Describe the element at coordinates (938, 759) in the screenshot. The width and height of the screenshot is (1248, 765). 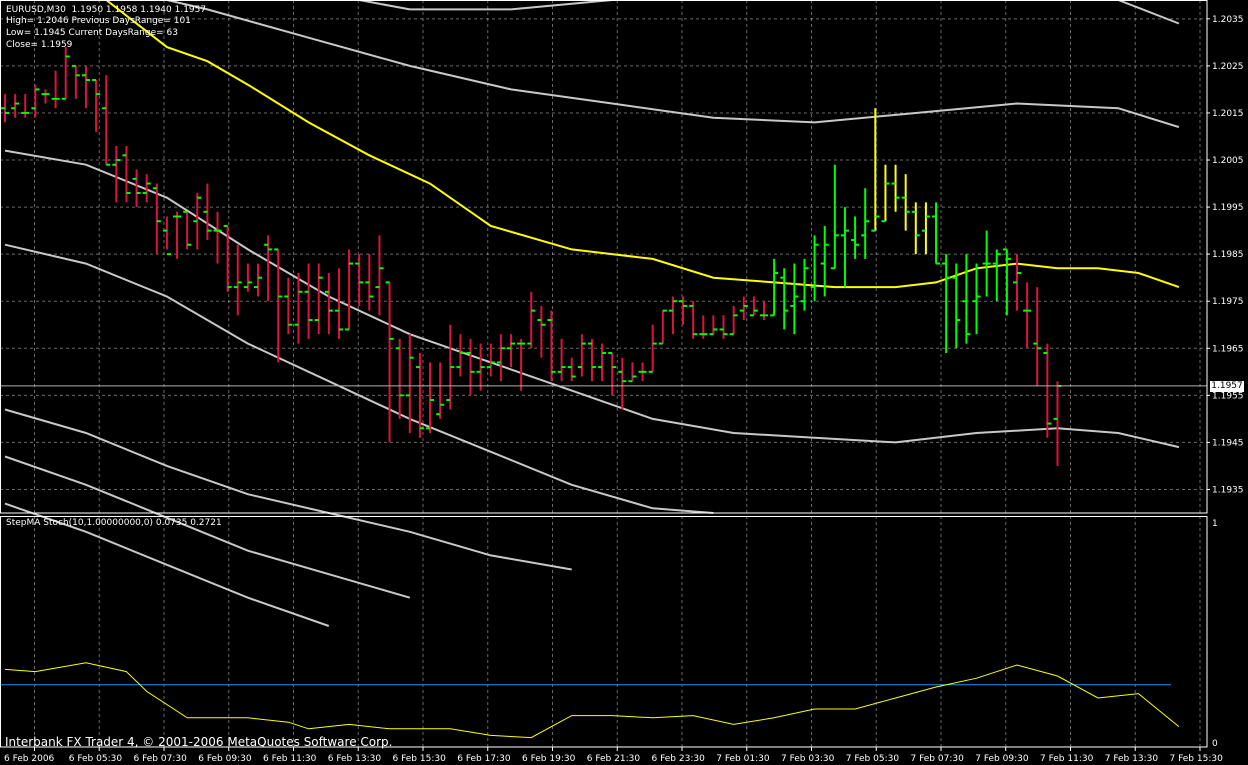
I see `time-label: 7 Feb 07:30` at that location.